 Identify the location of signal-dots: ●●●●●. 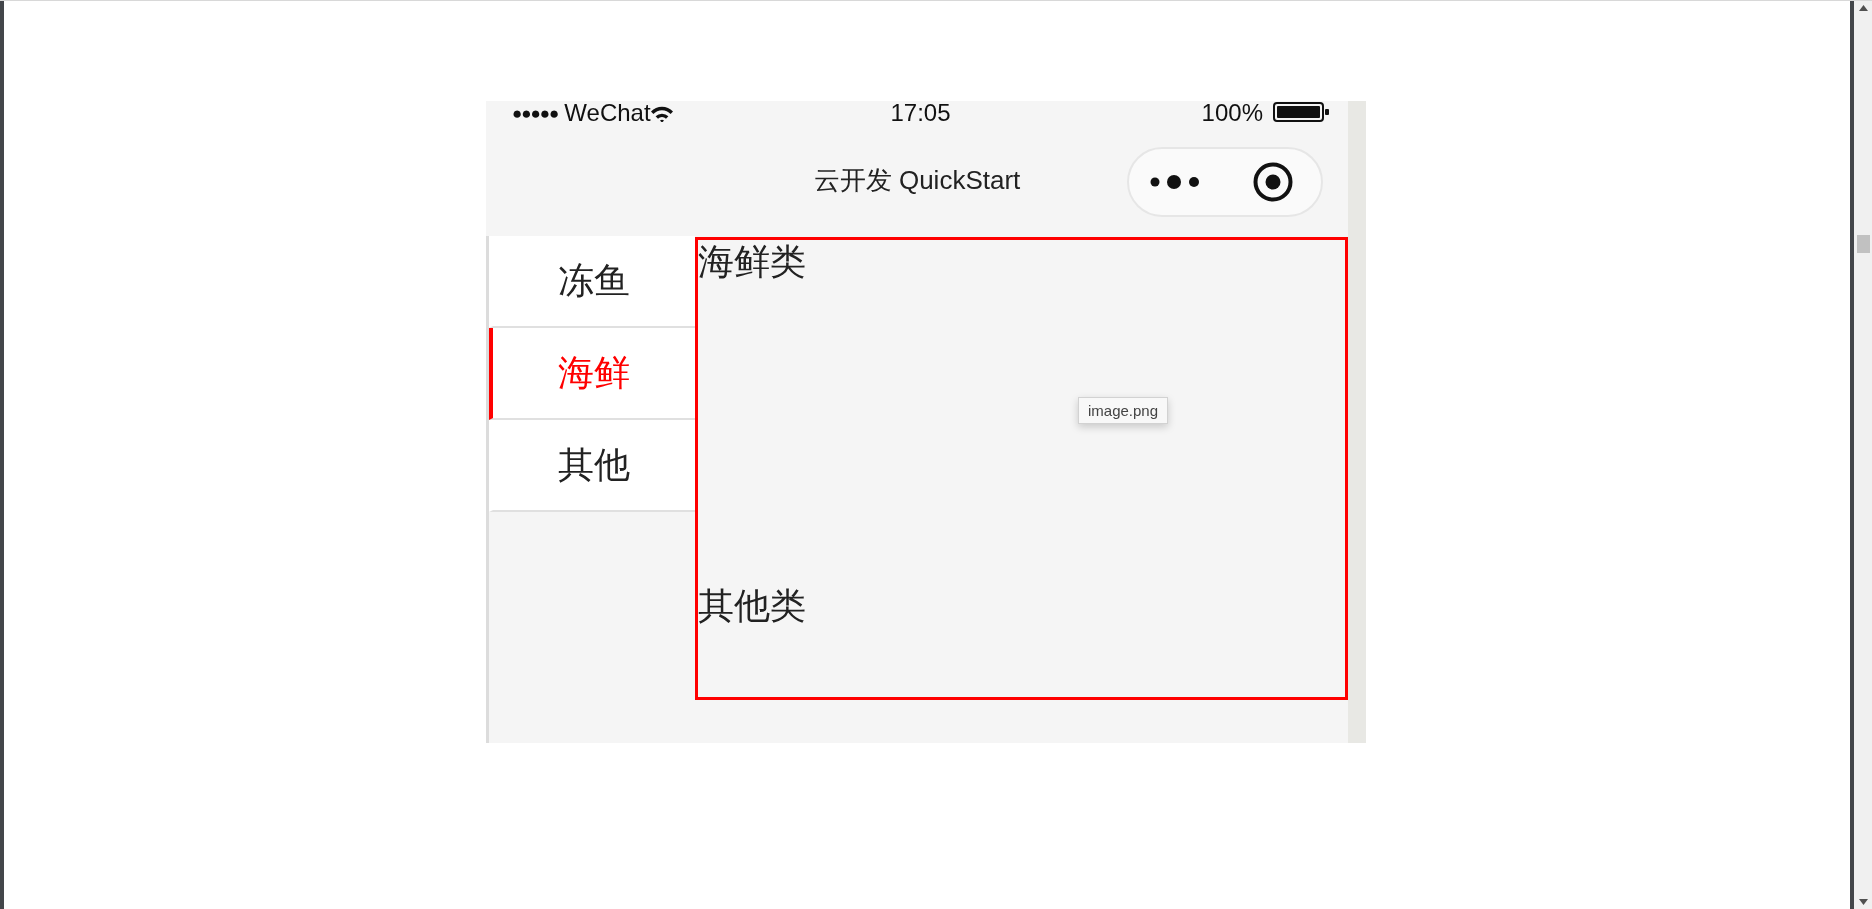
(535, 114).